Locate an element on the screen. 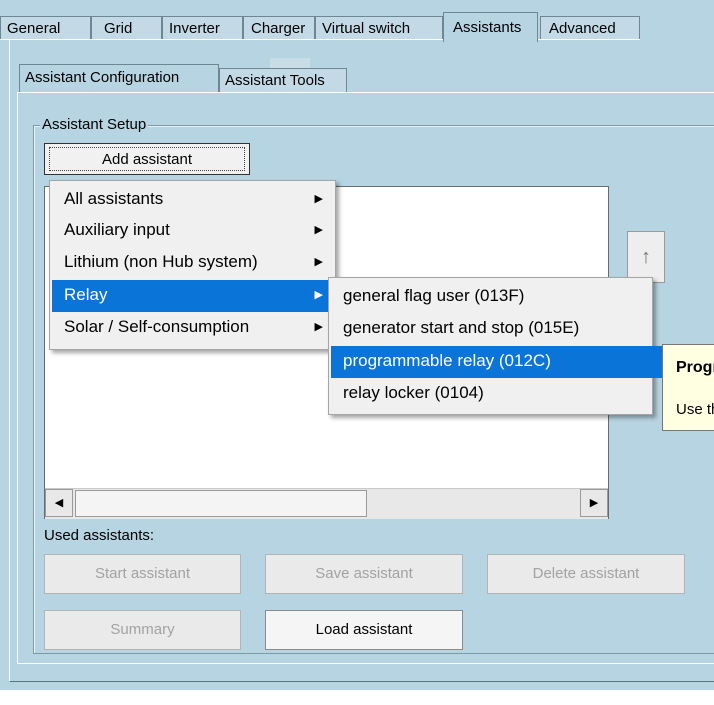 The height and width of the screenshot is (705, 714). add-assistant-button: Add assistant is located at coordinates (147, 159).